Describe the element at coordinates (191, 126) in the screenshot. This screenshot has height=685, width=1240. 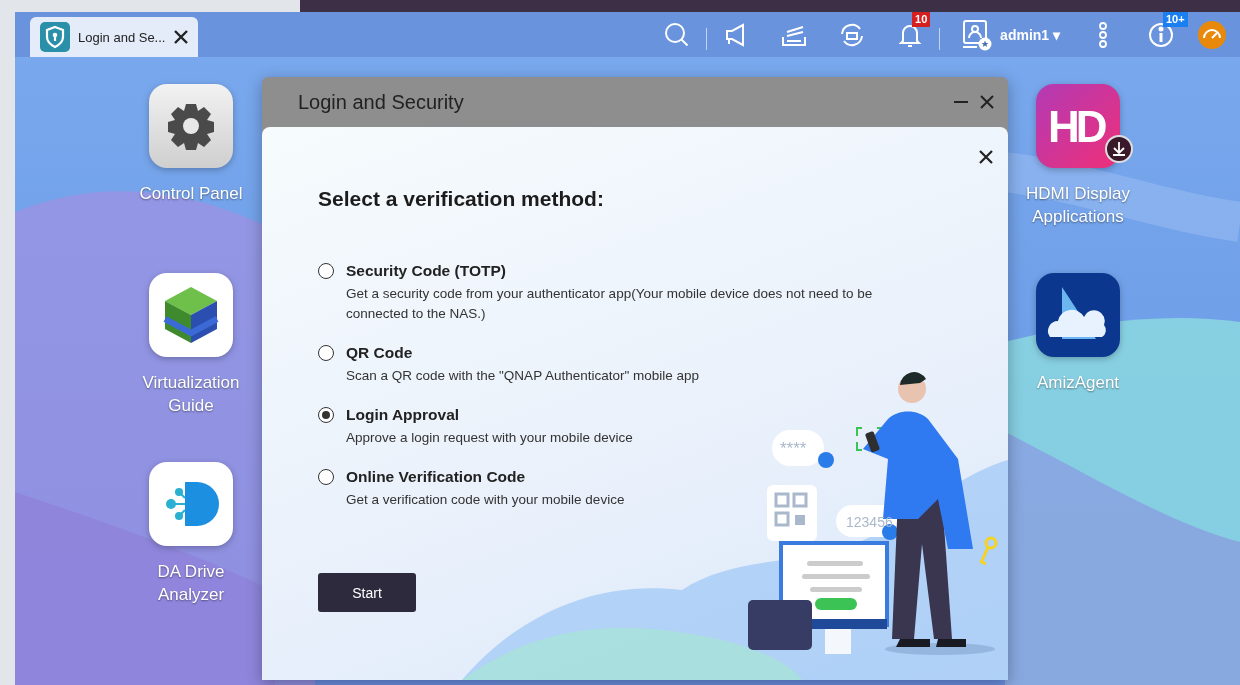
I see `gear-app-icon` at that location.